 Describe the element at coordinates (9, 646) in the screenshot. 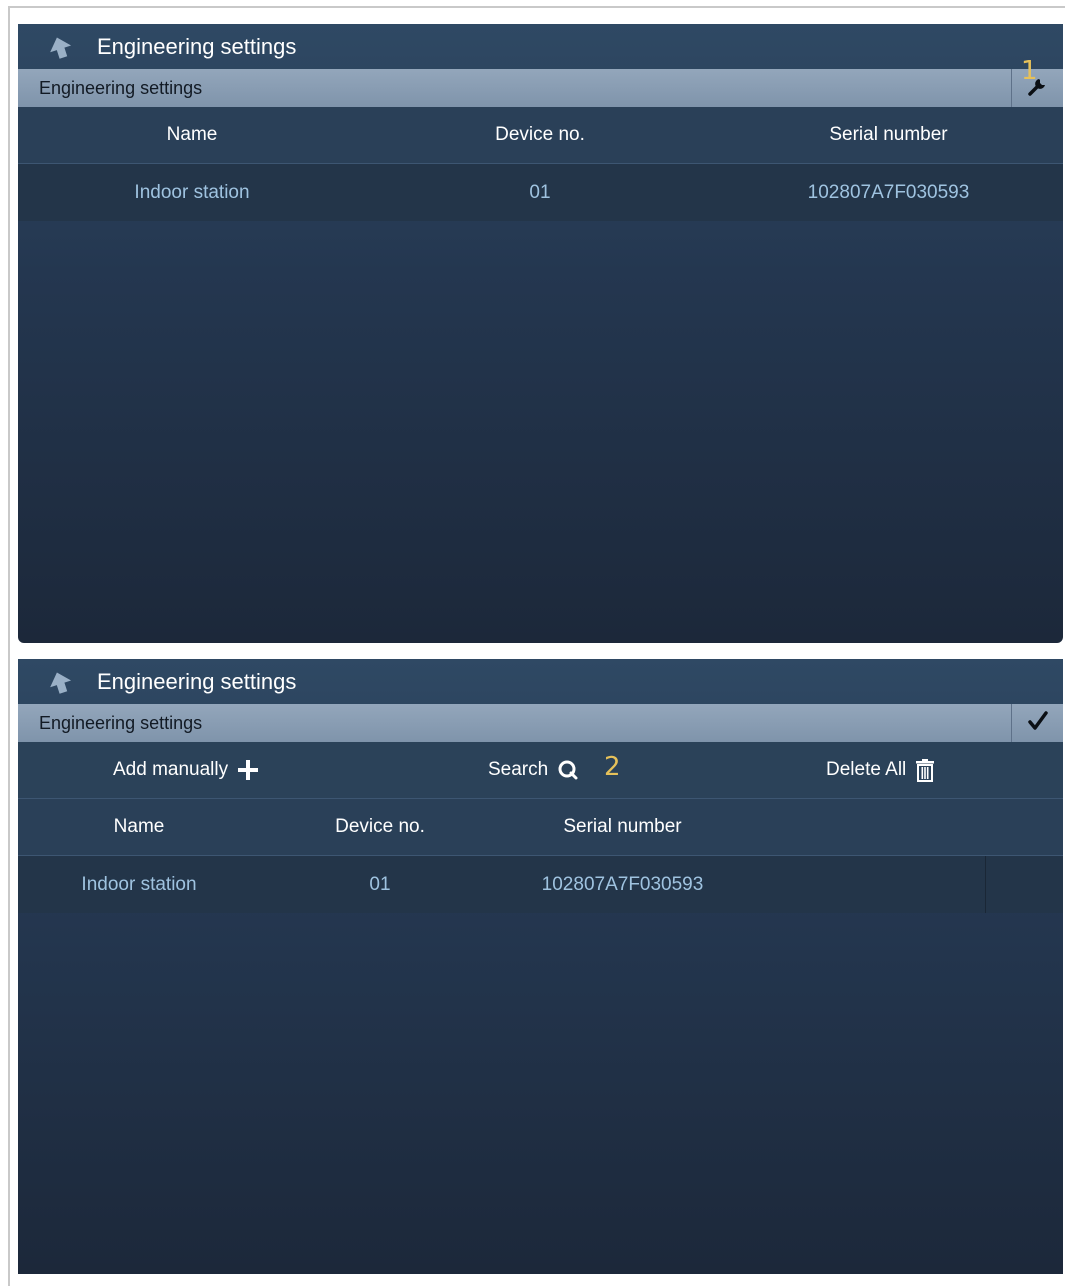

I see `frame-border-left` at that location.